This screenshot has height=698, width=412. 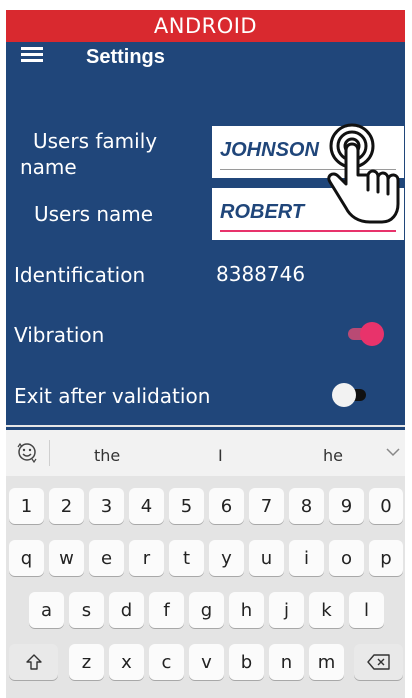 What do you see at coordinates (372, 334) in the screenshot?
I see `vibration-toggle-thumb` at bounding box center [372, 334].